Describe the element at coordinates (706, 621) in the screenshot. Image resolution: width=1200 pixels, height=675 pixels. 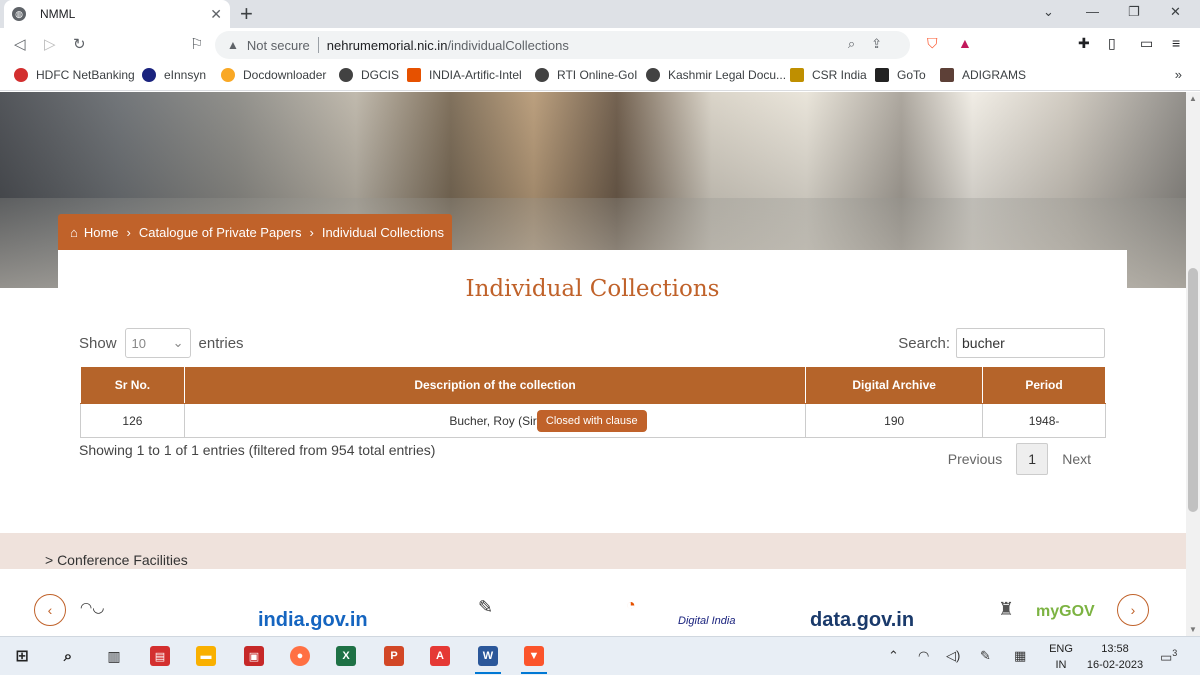
I see `digital-india-logo: Digital India` at that location.